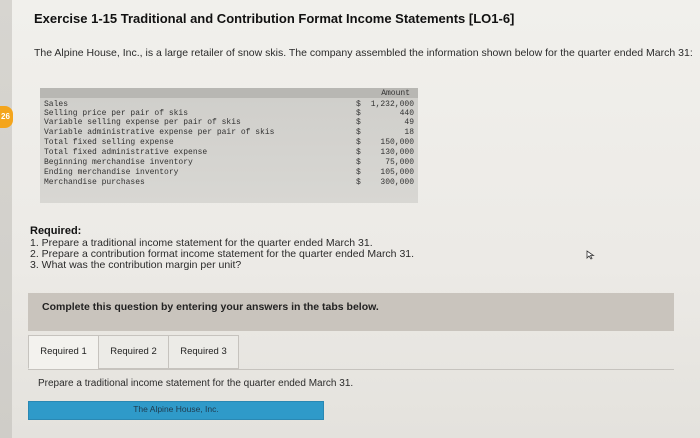 The width and height of the screenshot is (700, 438). I want to click on row-value: 300,000, so click(397, 182).